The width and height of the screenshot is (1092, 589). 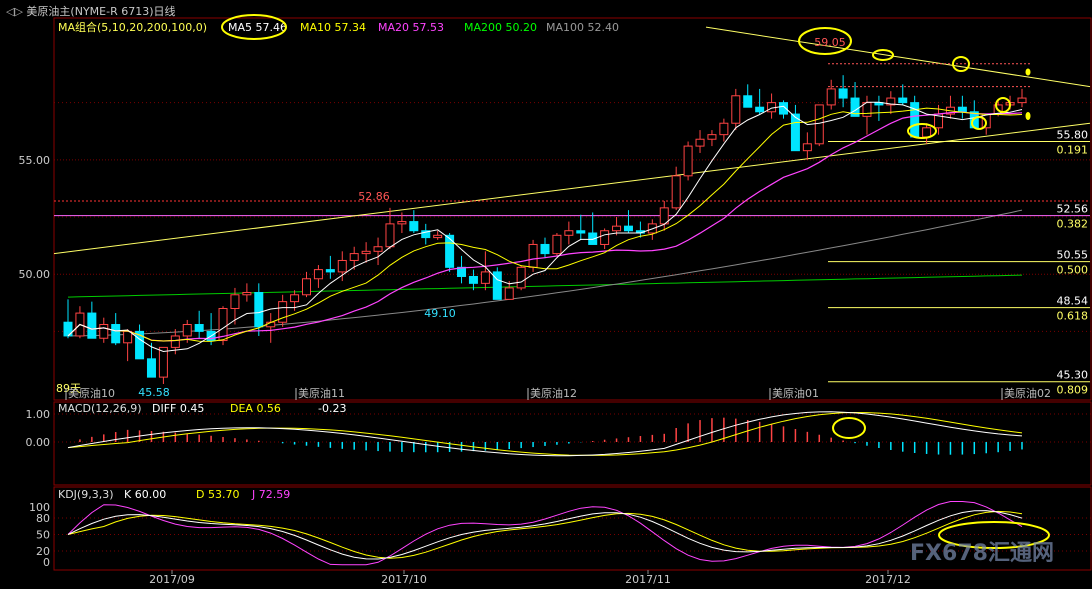 What do you see at coordinates (217, 494) in the screenshot?
I see `kdj-legend-item: D 53.70` at bounding box center [217, 494].